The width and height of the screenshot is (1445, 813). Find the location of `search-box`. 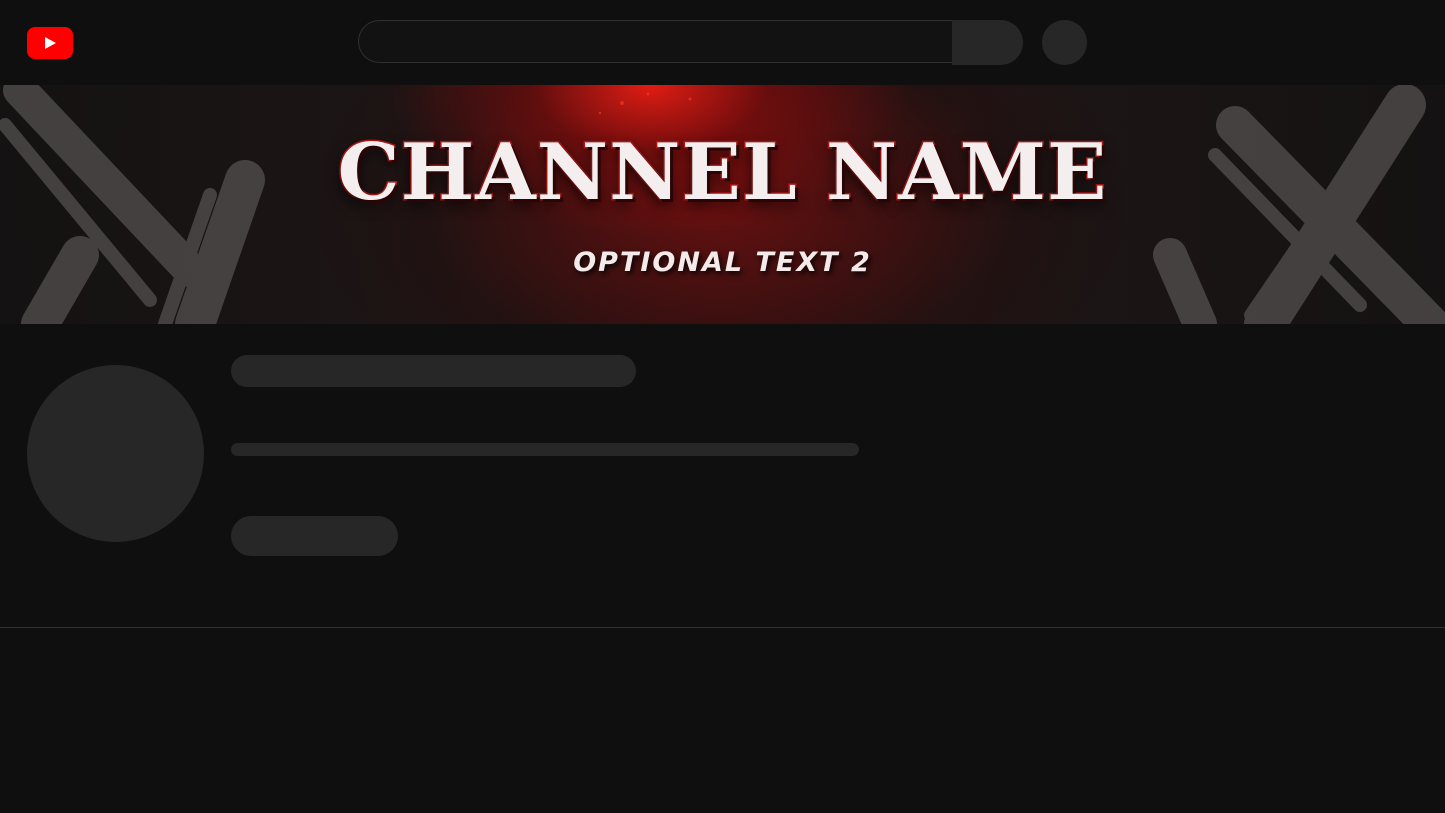

search-box is located at coordinates (655, 41).